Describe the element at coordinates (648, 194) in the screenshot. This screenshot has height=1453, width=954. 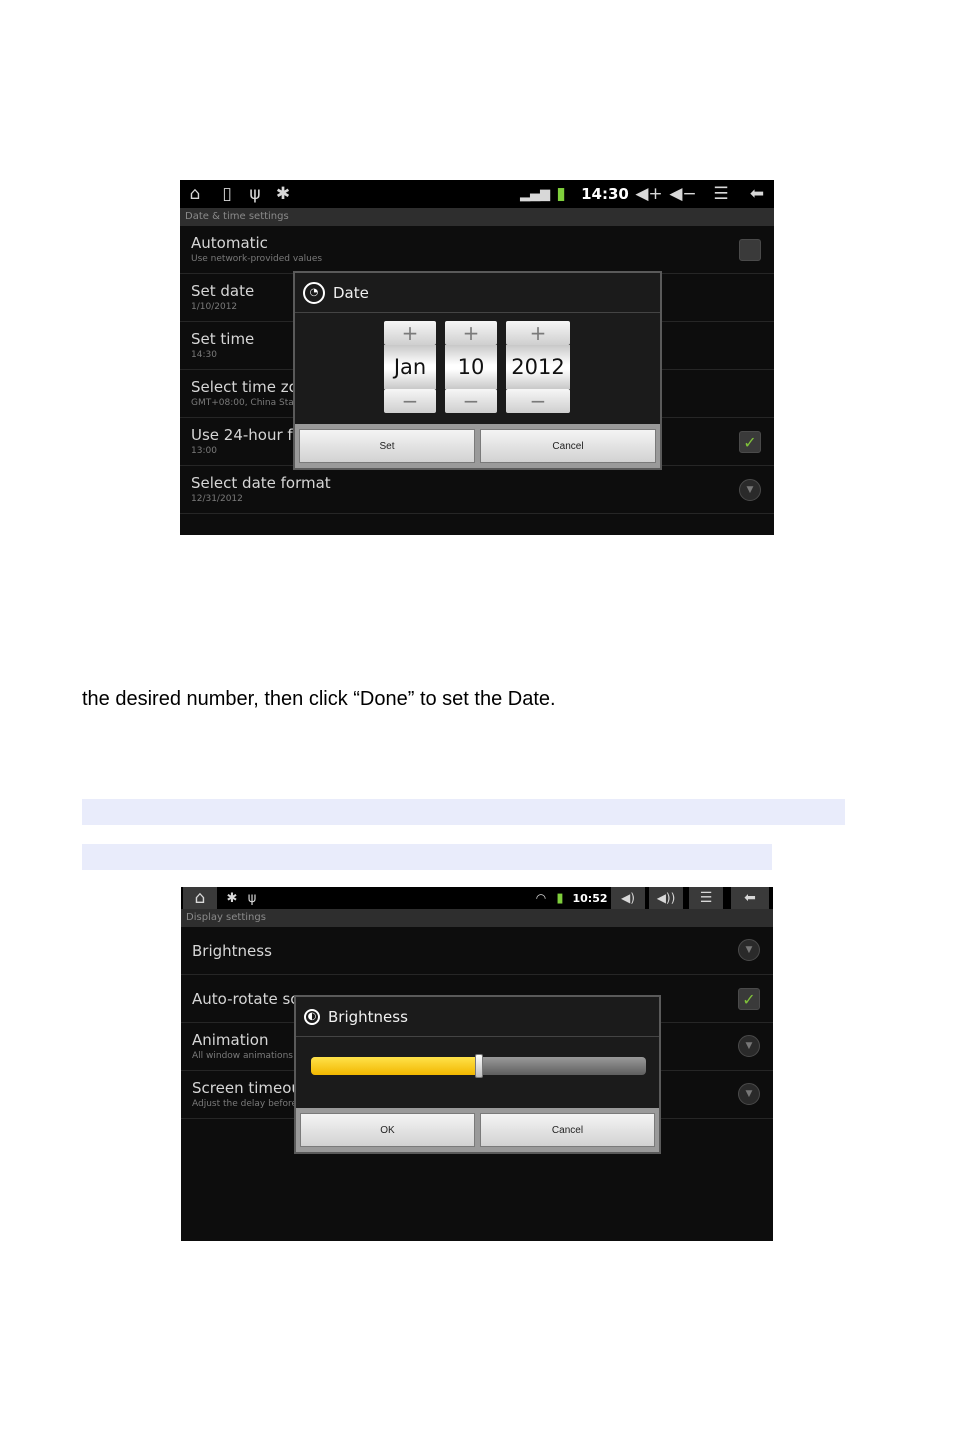
I see `volume-up-icon: ◀+` at that location.